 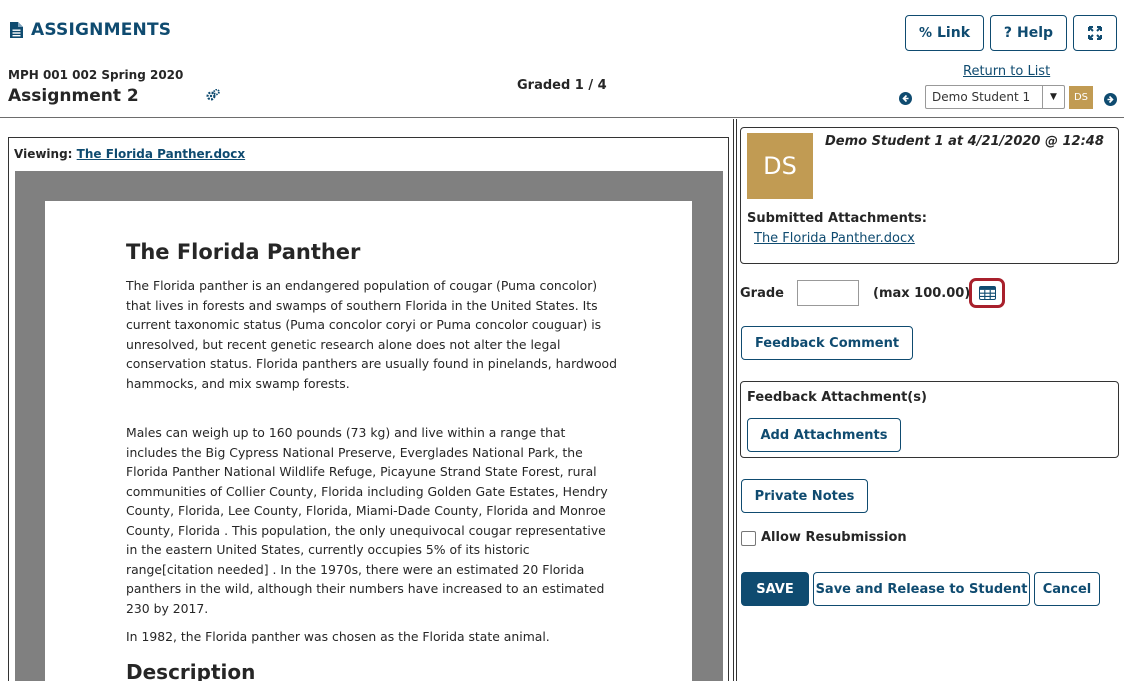 I want to click on cancel-button: Cancel, so click(x=1067, y=589).